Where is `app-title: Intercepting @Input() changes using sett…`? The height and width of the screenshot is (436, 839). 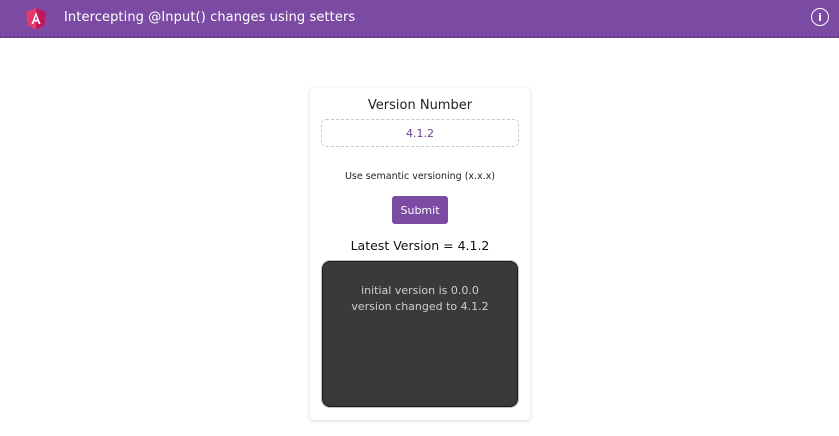
app-title: Intercepting @Input() changes using sett… is located at coordinates (210, 17).